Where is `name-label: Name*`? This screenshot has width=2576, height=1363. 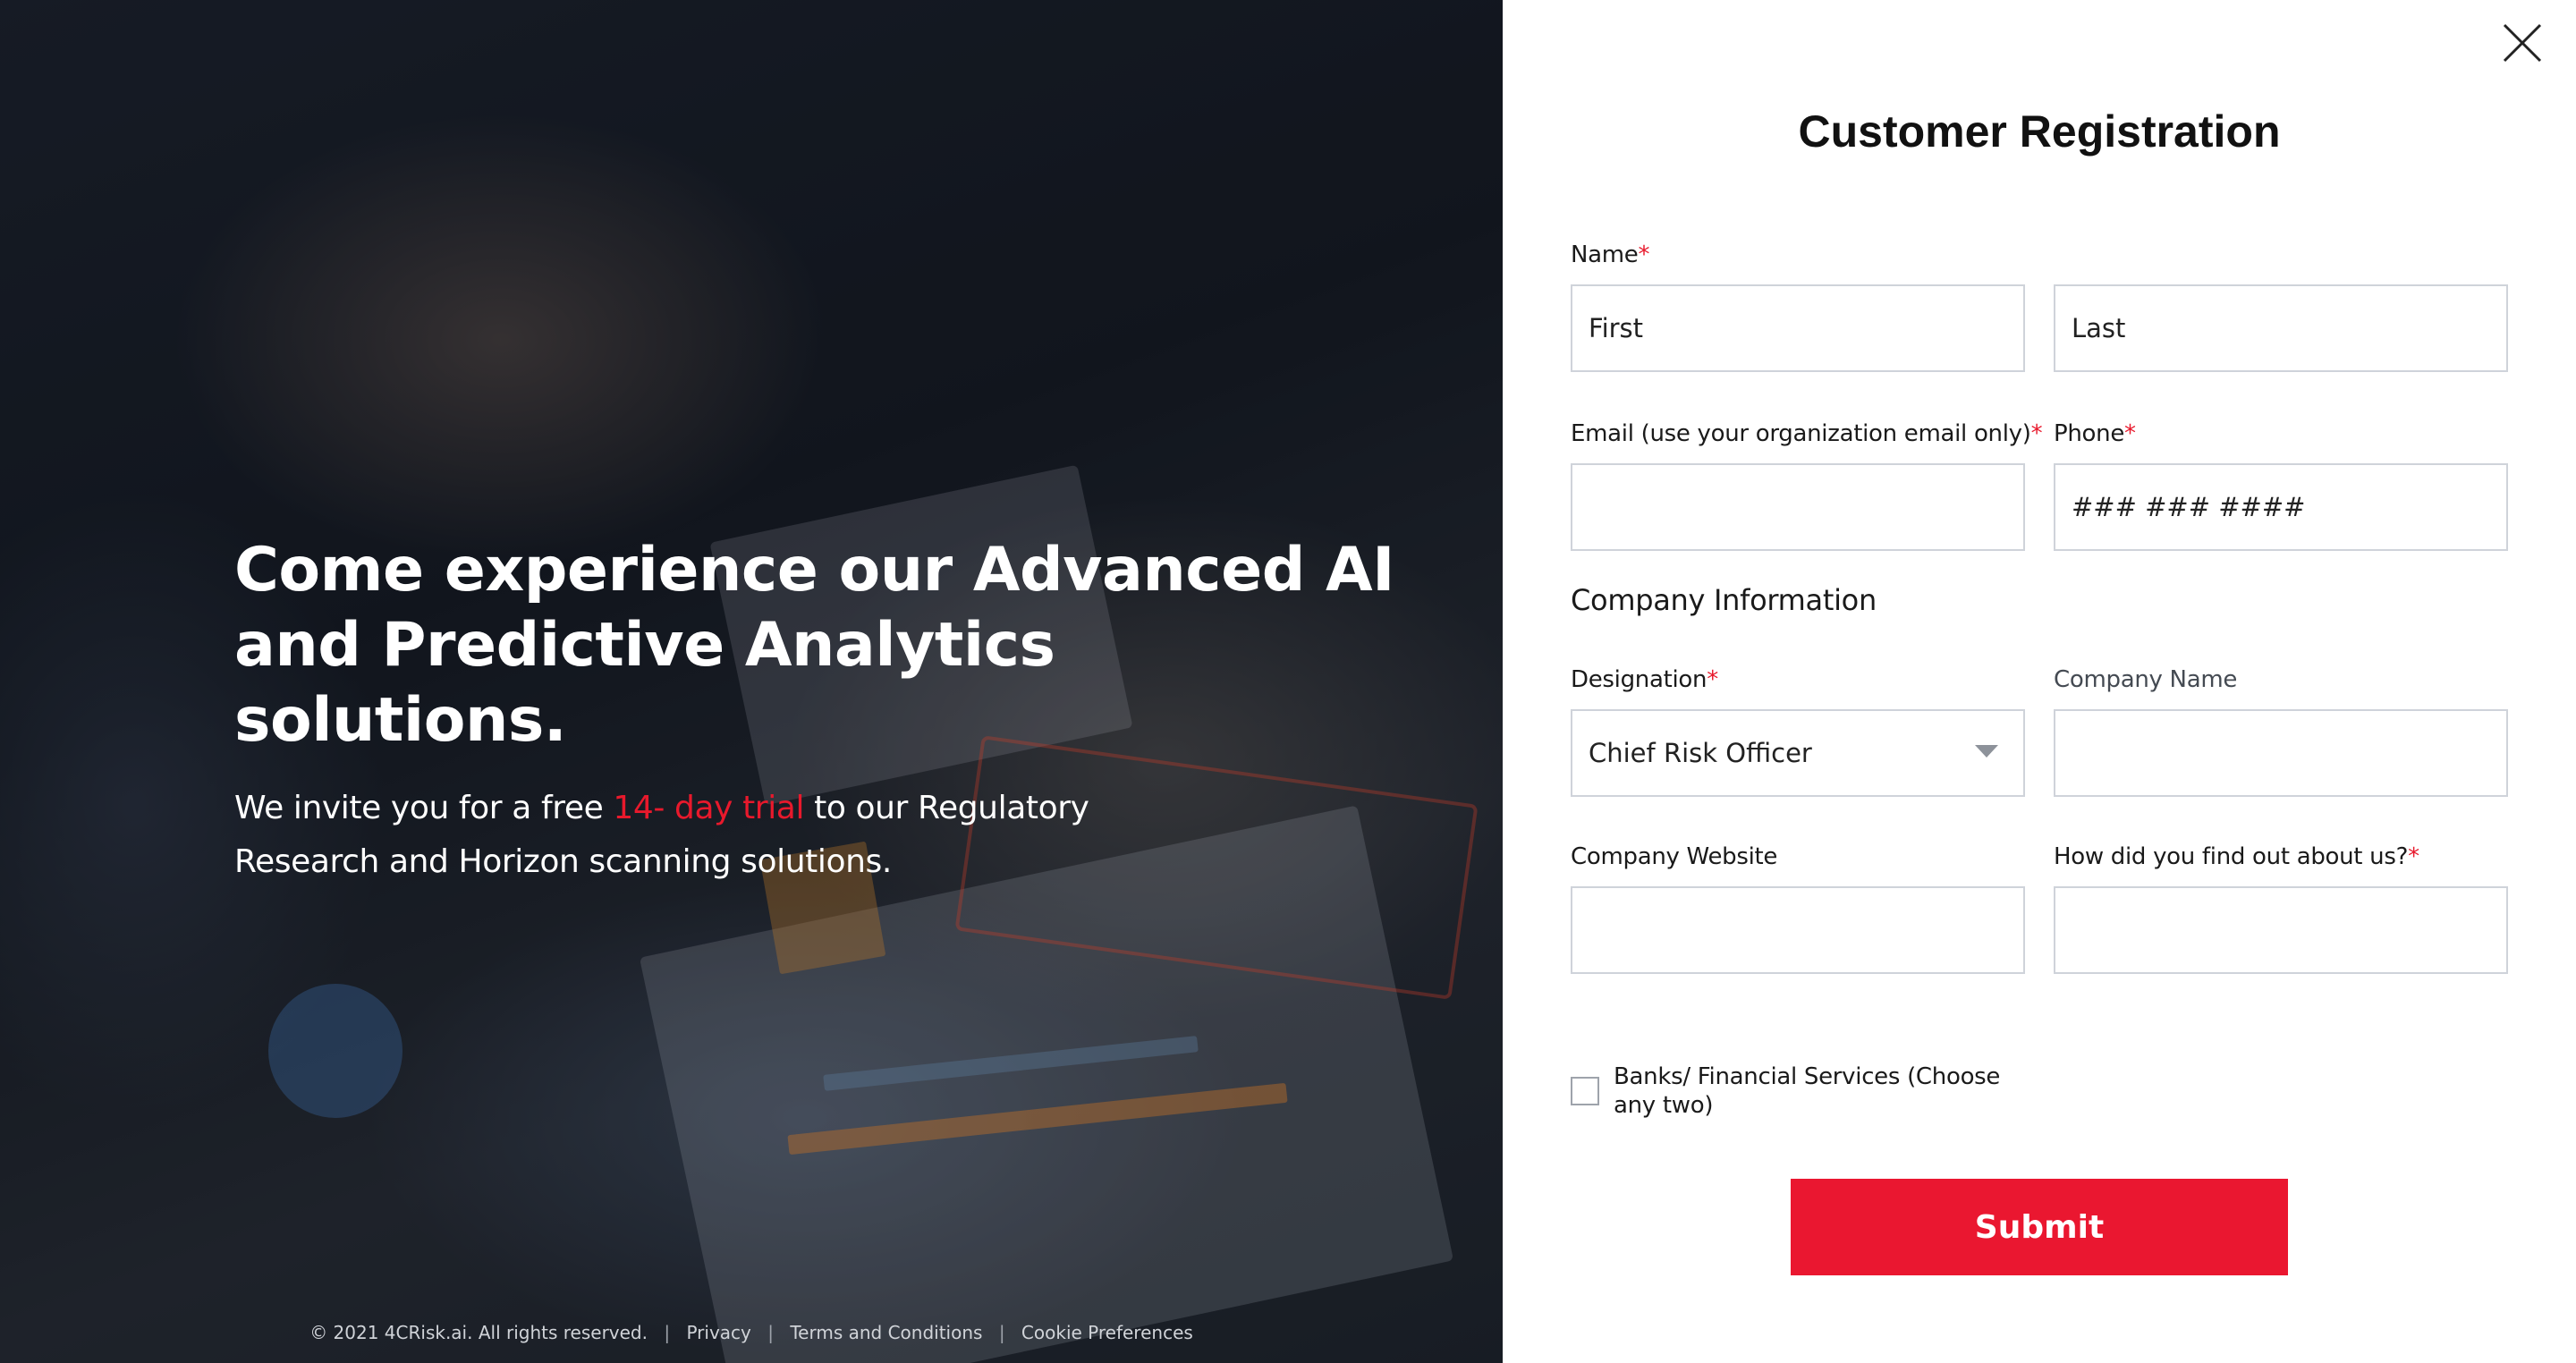
name-label: Name* is located at coordinates (1610, 255).